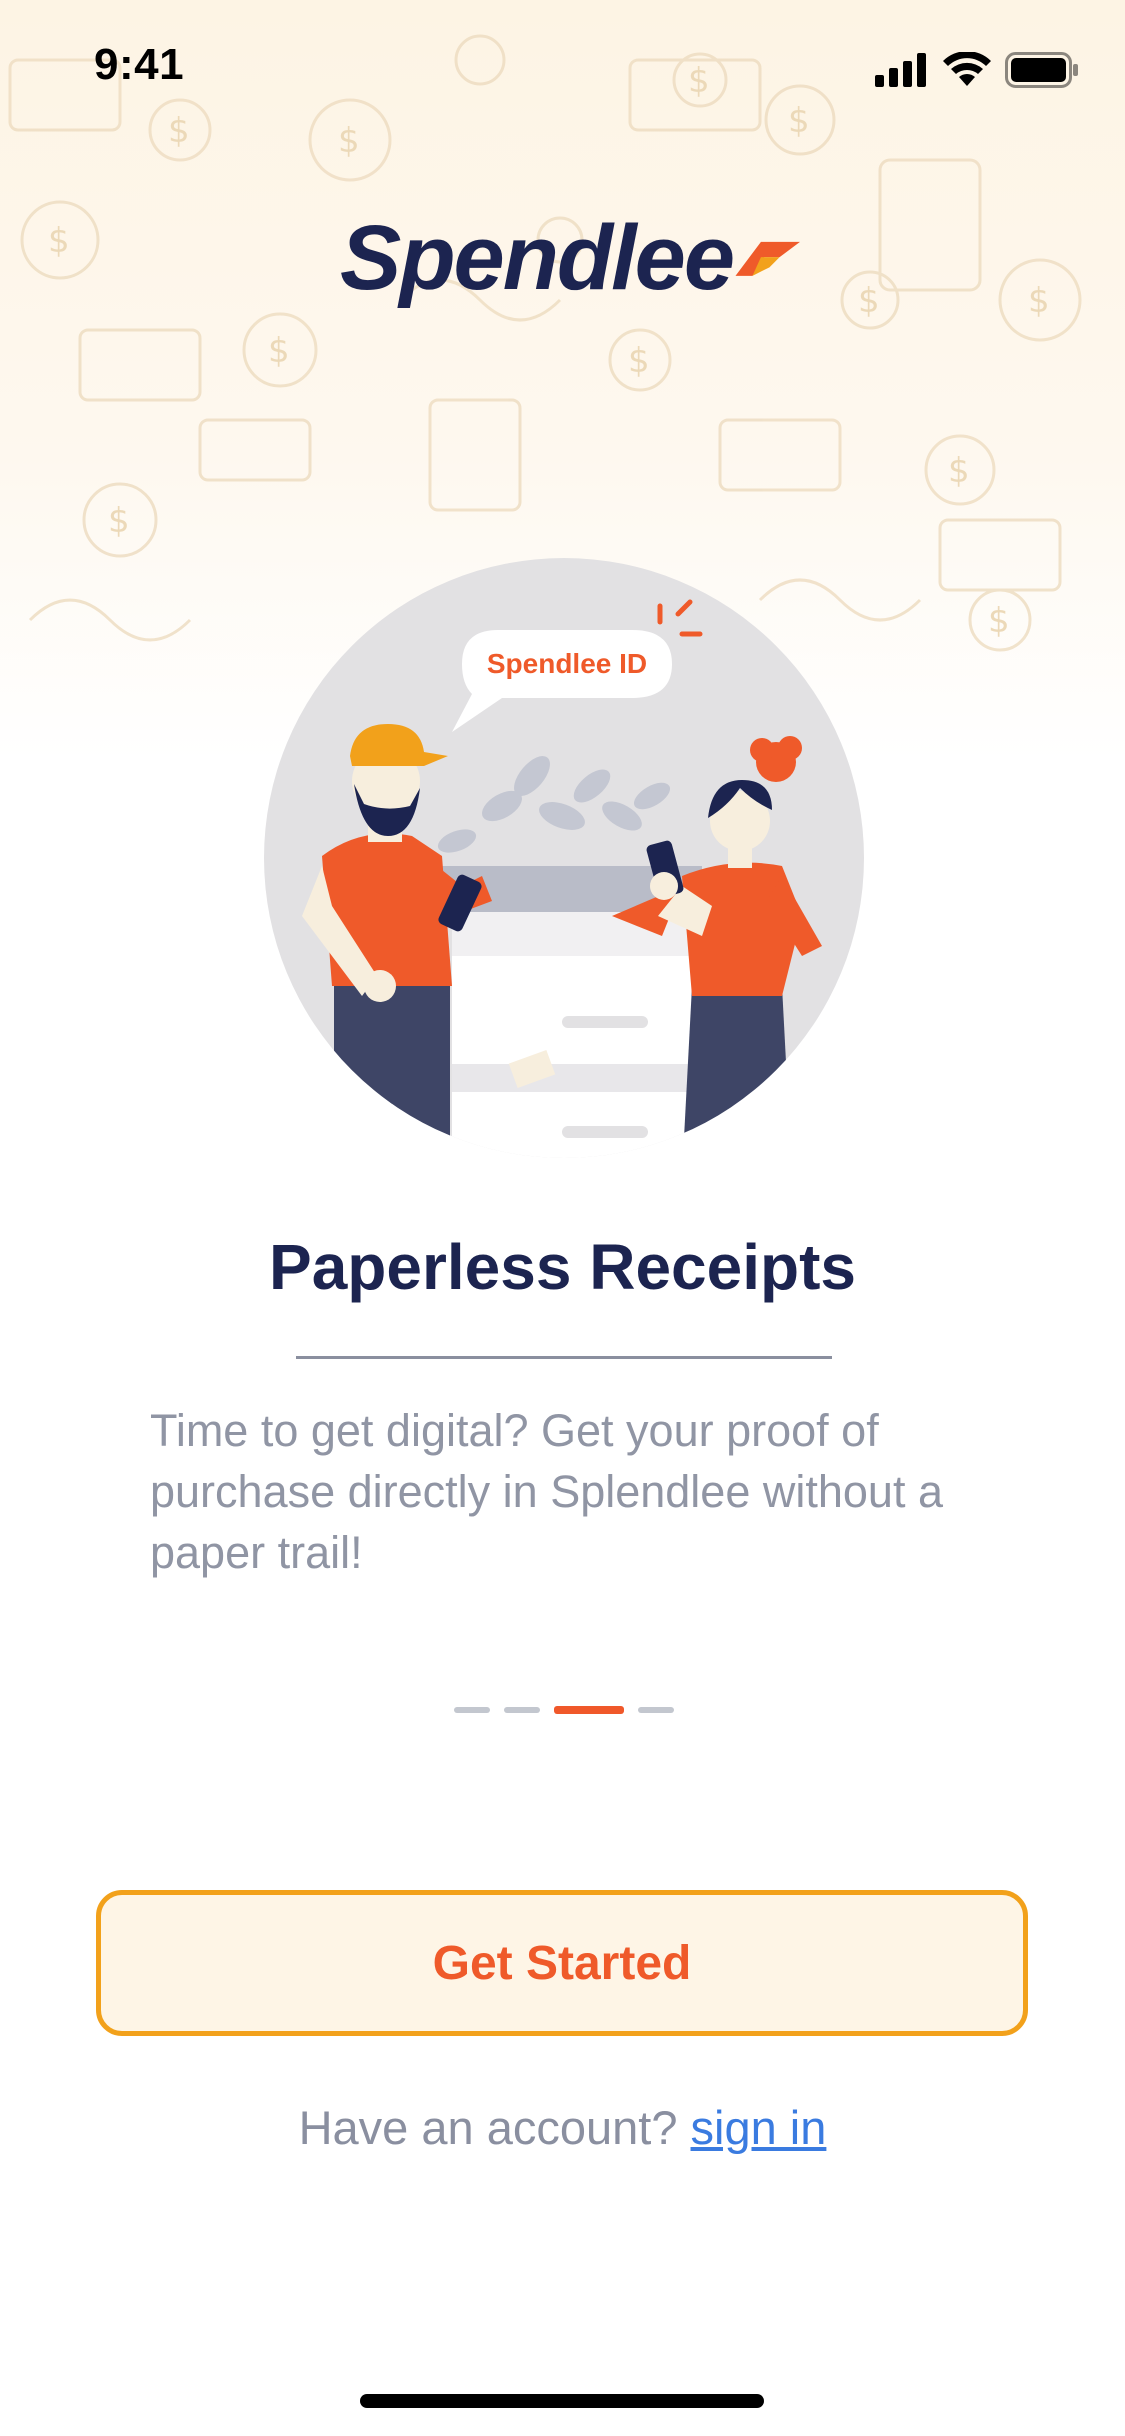  Describe the element at coordinates (759, 2127) in the screenshot. I see `sign-in-link: sign in` at that location.